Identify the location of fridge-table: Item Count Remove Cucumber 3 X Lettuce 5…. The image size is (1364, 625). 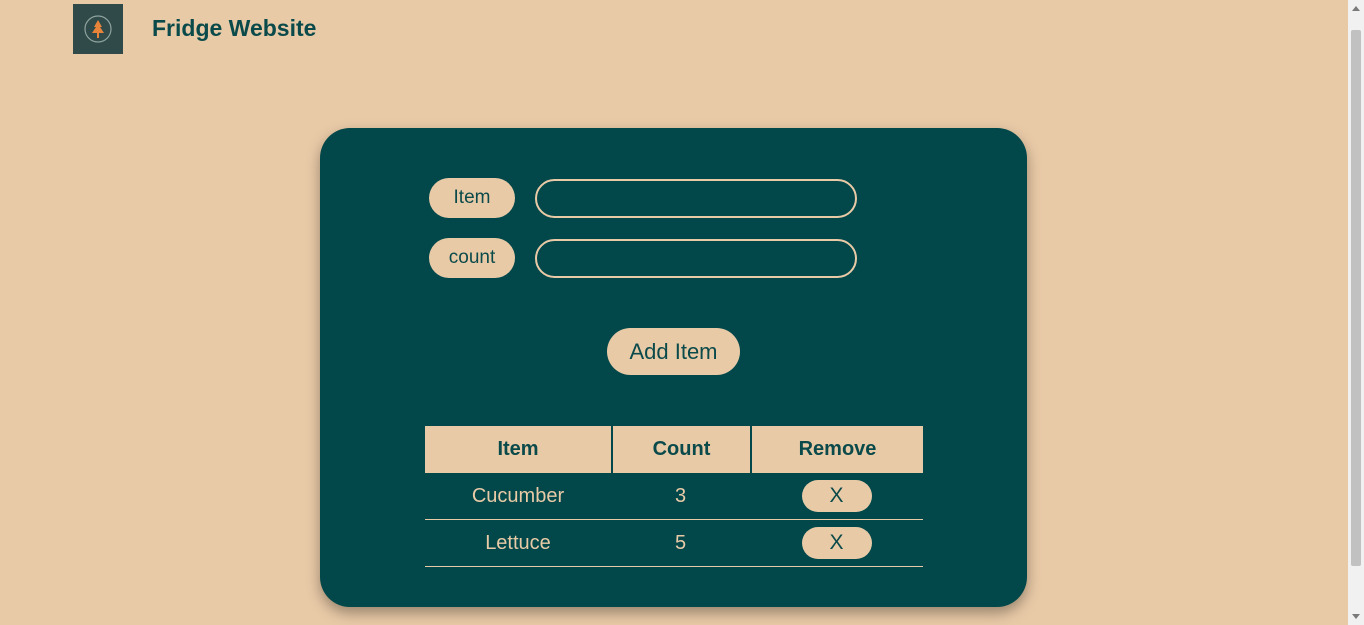
(674, 496).